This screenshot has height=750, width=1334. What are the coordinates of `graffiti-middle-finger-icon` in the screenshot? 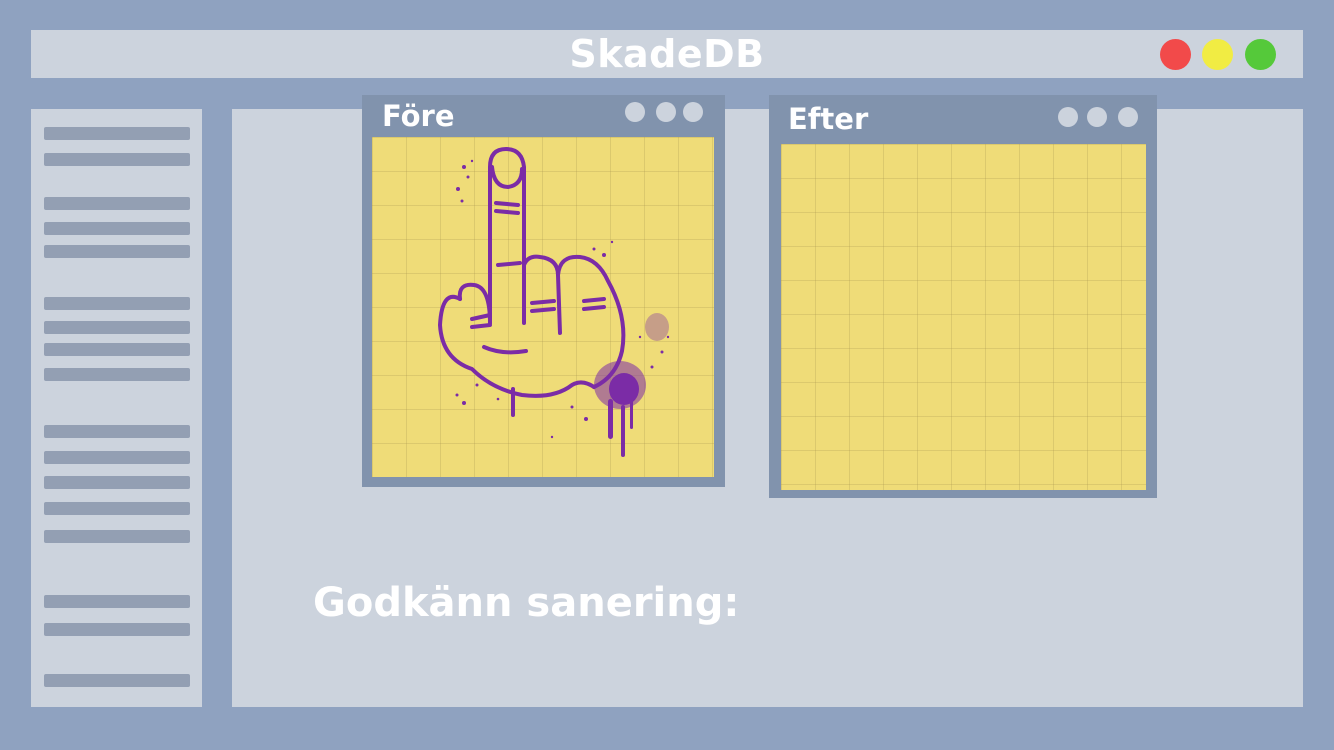 It's located at (554, 302).